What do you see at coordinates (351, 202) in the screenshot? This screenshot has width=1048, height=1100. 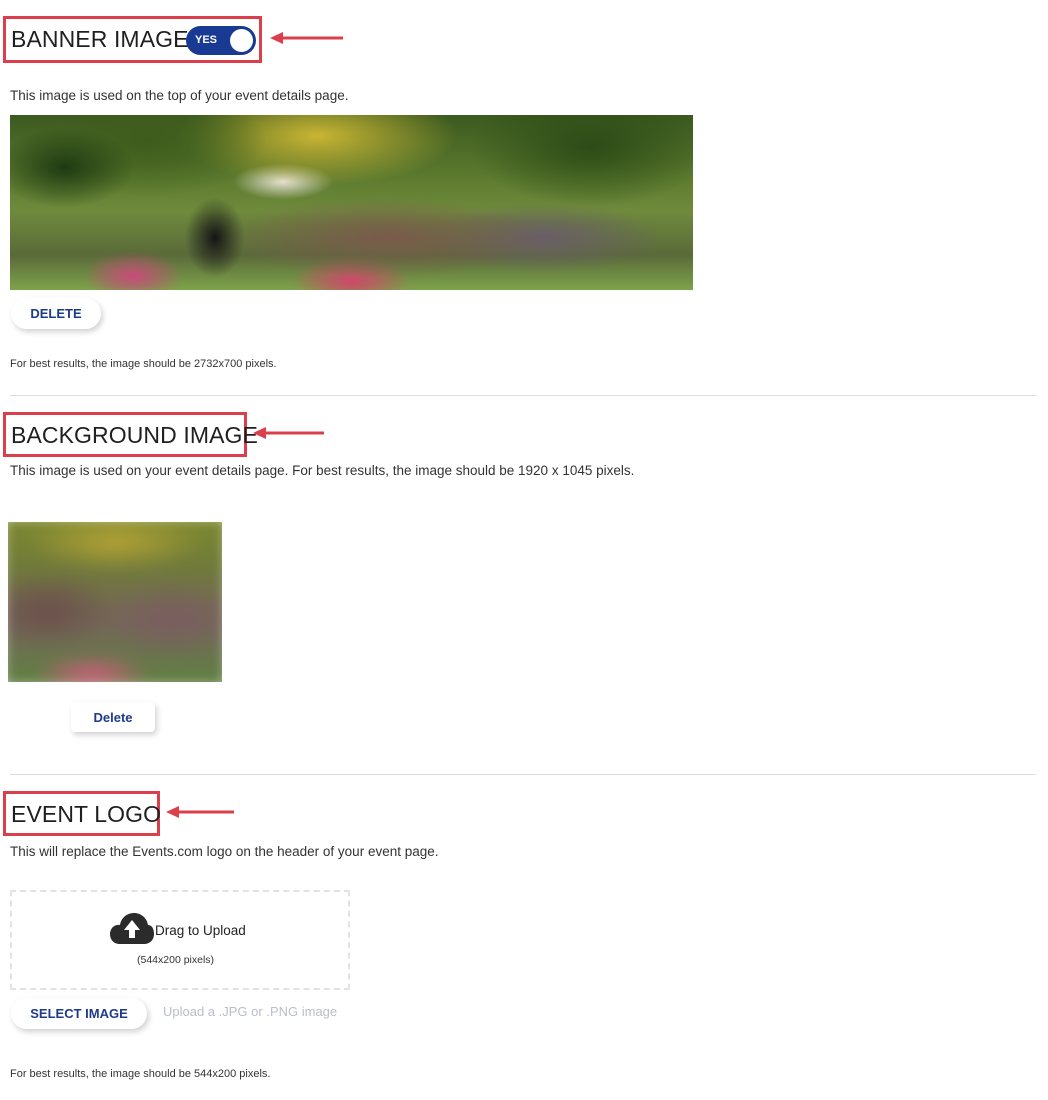 I see `banner-image-preview` at bounding box center [351, 202].